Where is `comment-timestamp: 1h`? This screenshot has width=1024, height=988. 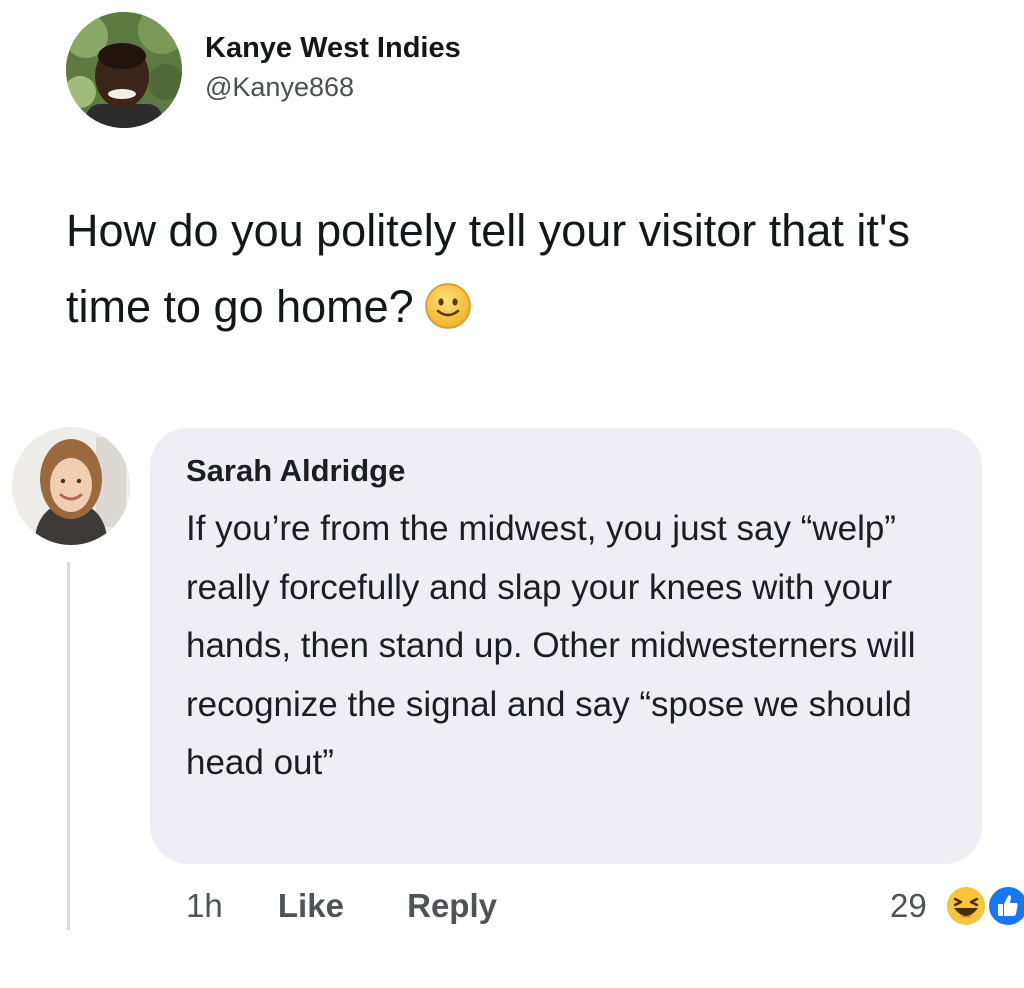
comment-timestamp: 1h is located at coordinates (204, 906).